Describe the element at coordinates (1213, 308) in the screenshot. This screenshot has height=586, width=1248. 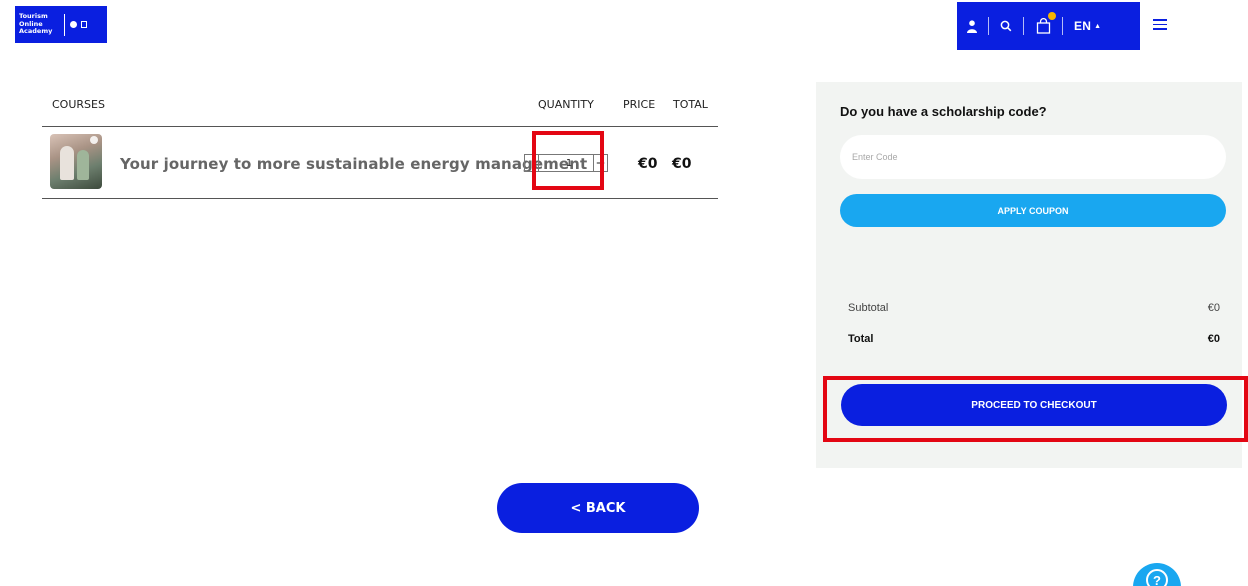
I see `subtotal-value: €0` at that location.